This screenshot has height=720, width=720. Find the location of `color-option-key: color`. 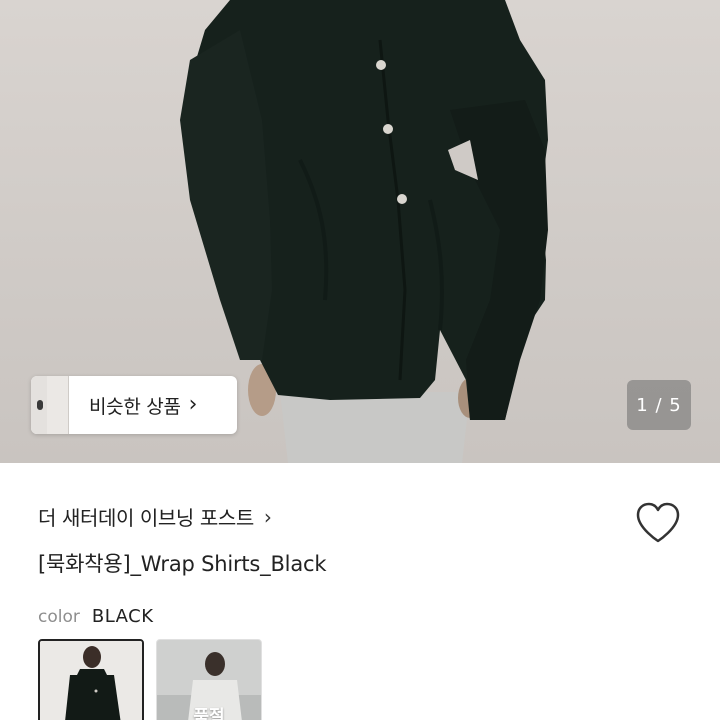

color-option-key: color is located at coordinates (59, 617).